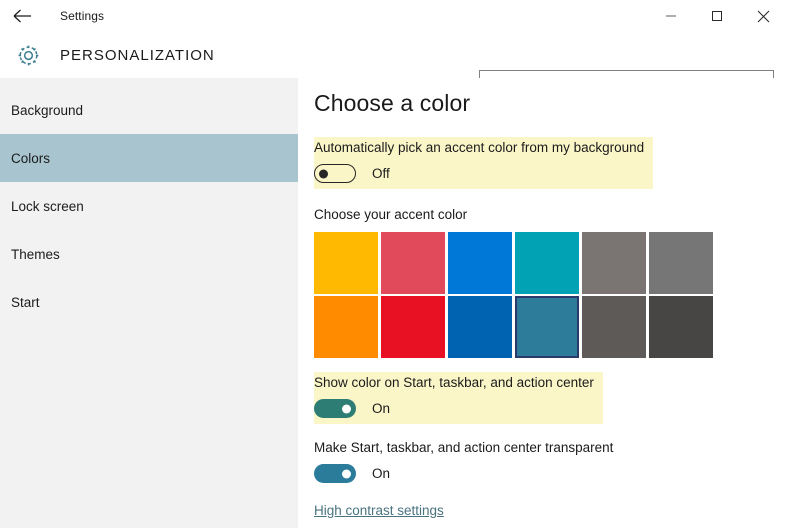  I want to click on minimize-icon, so click(671, 16).